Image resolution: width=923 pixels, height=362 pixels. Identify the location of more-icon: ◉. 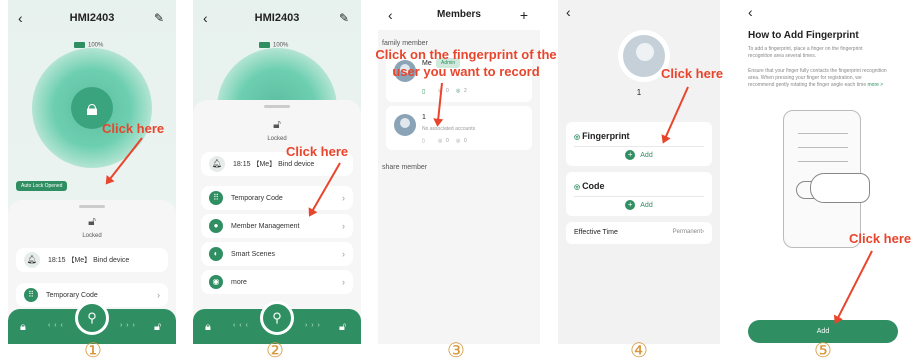
(216, 282).